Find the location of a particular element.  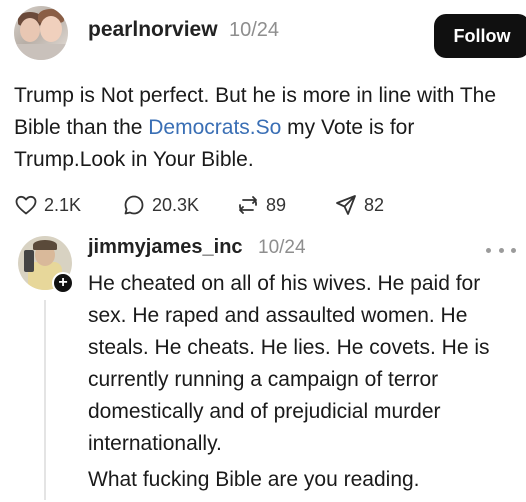

post-timestamp: 10/24 is located at coordinates (254, 30).